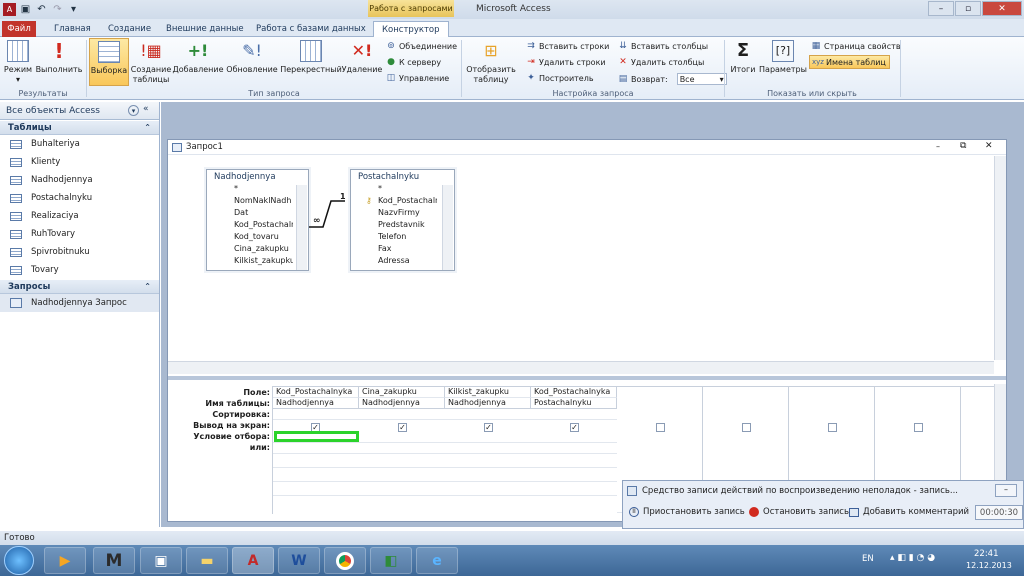  I want to click on tab-design: Конструктор, so click(411, 29).